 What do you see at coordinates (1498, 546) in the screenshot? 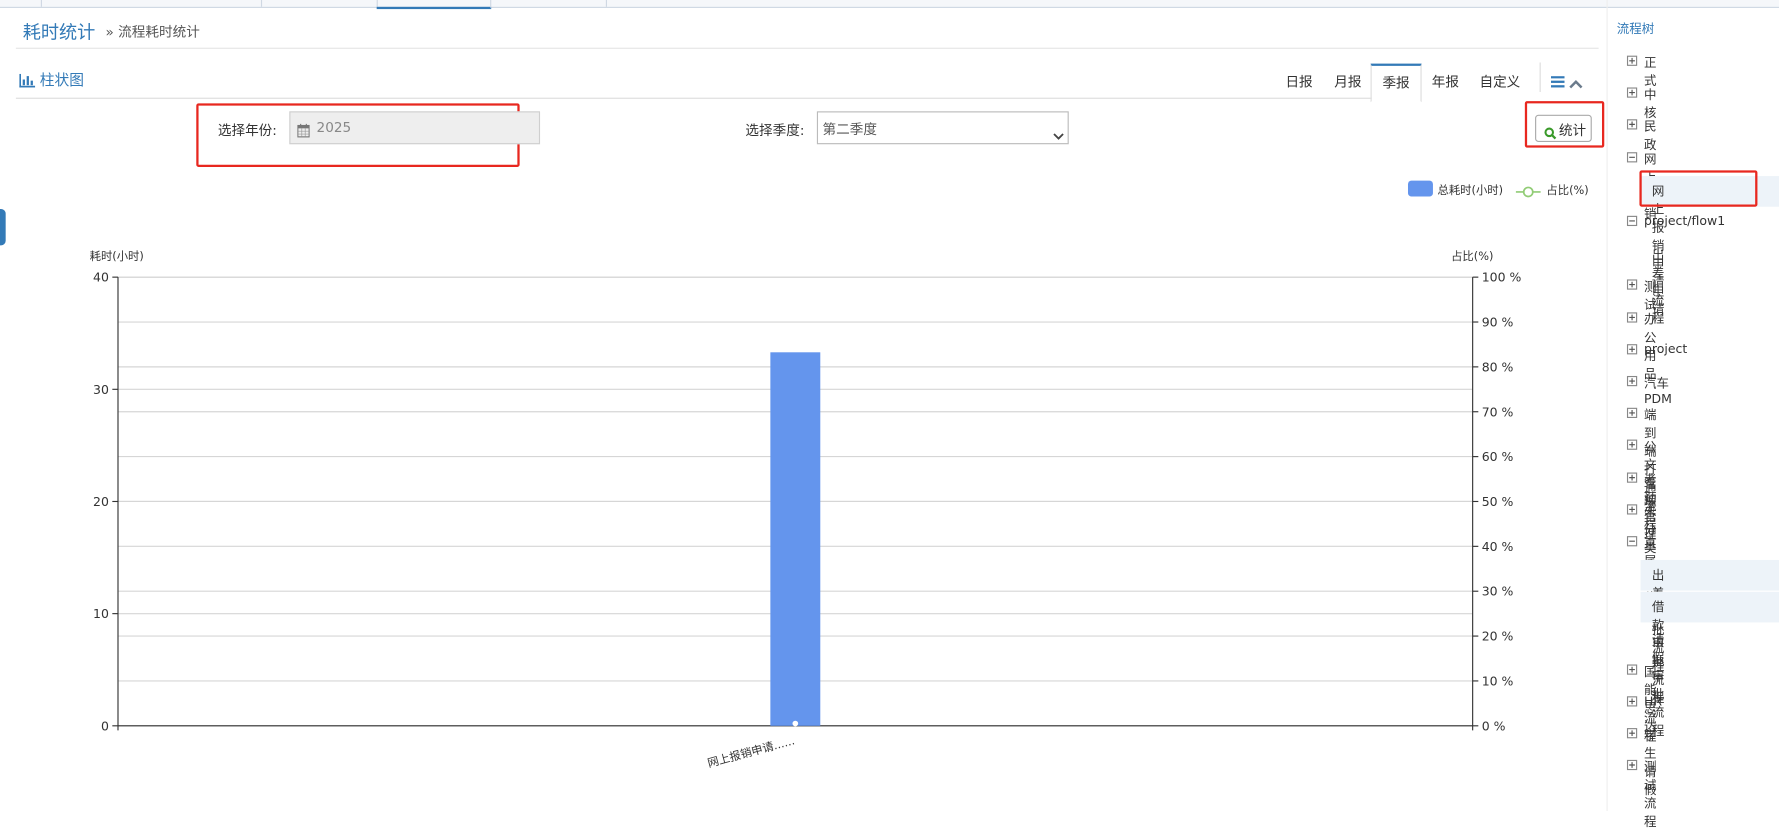
I see `y-right-tick-label: 40 %` at bounding box center [1498, 546].